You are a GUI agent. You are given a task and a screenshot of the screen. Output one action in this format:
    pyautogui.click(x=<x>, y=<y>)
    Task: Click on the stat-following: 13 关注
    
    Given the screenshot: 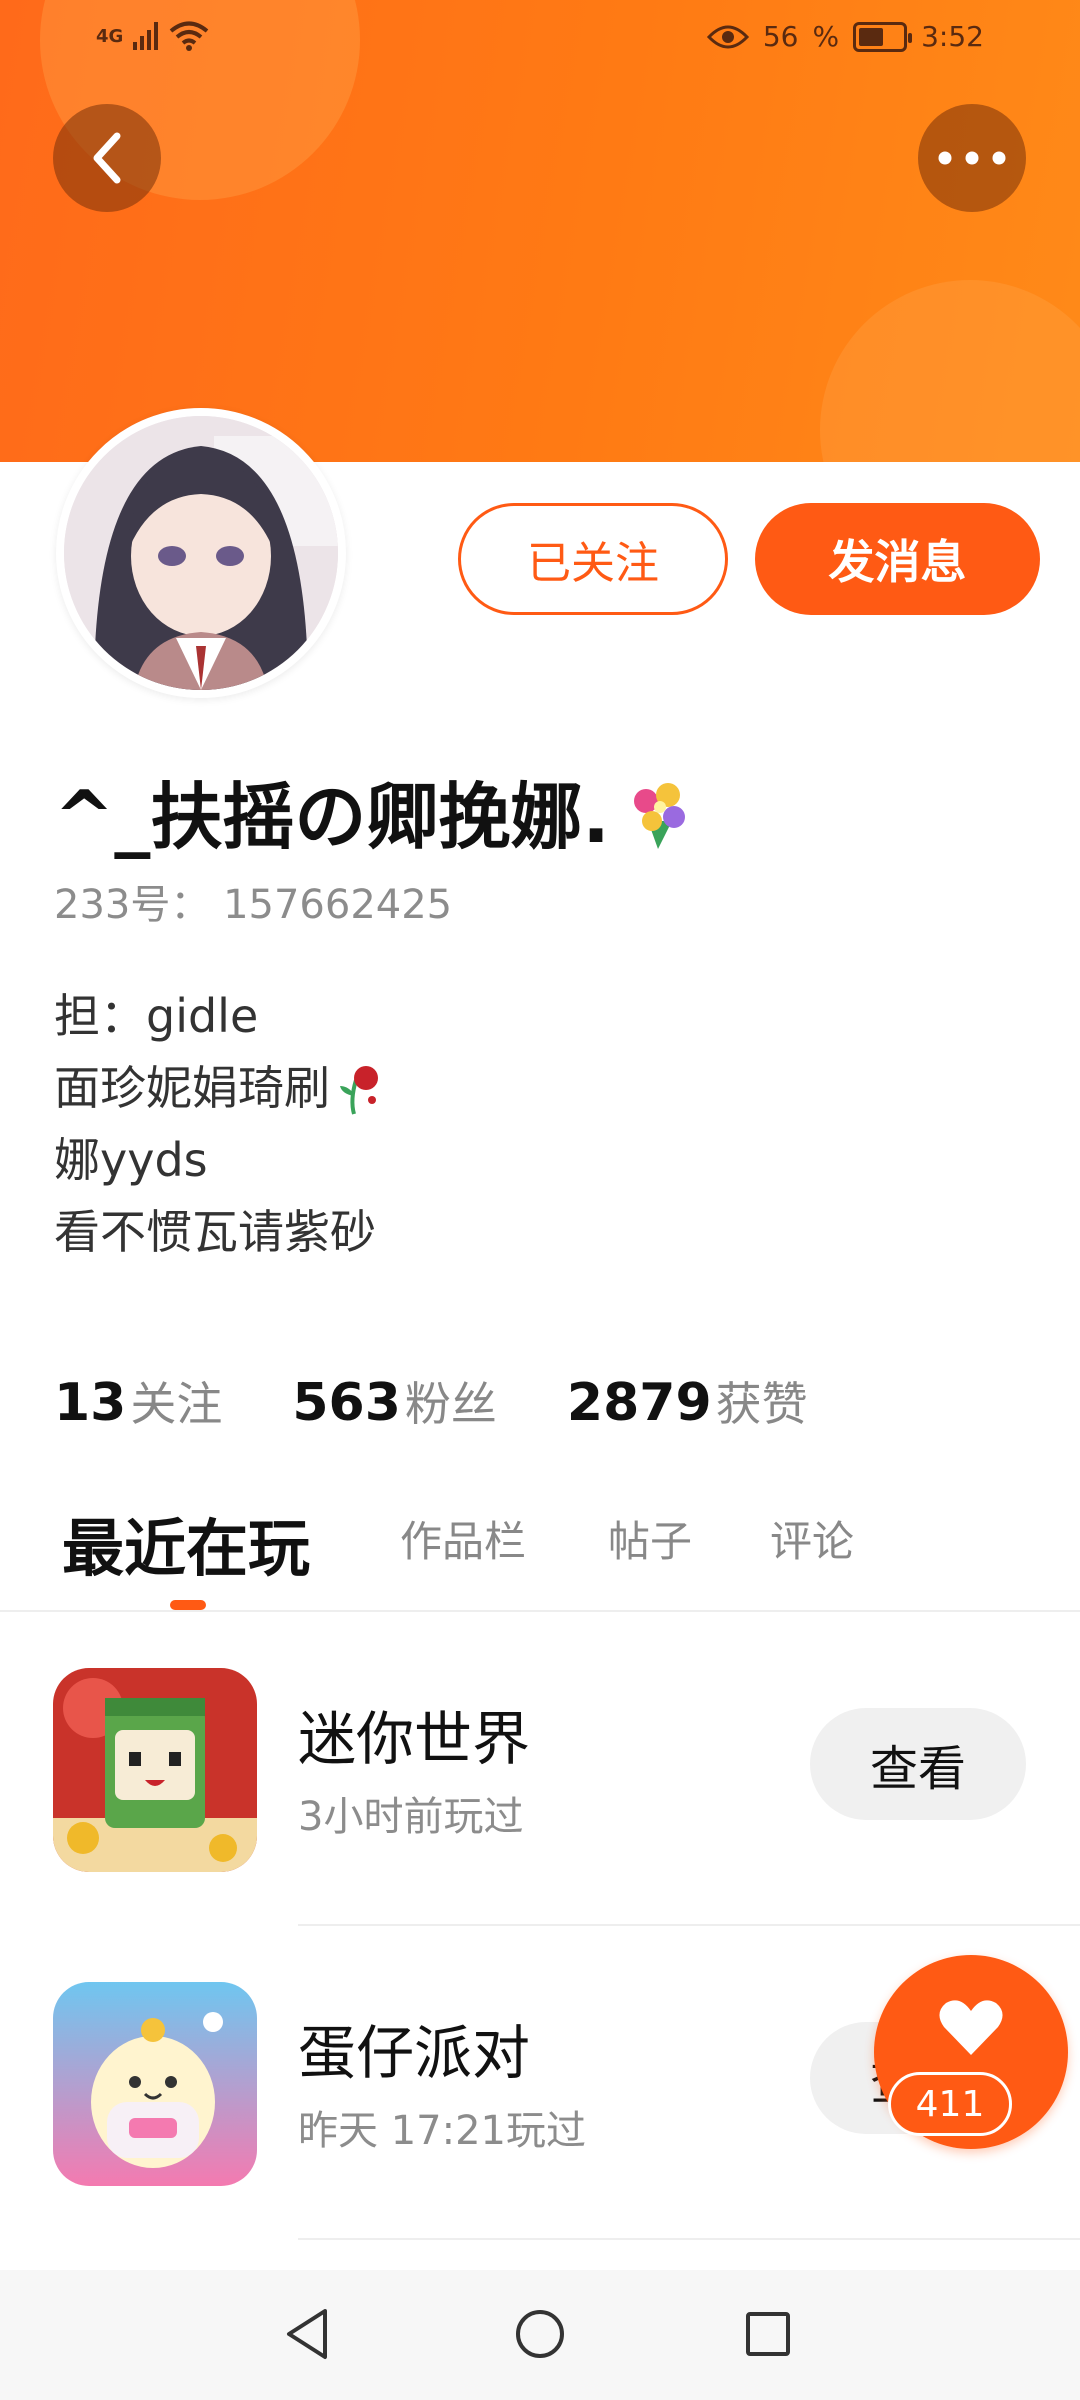 What is the action you would take?
    pyautogui.click(x=138, y=1401)
    